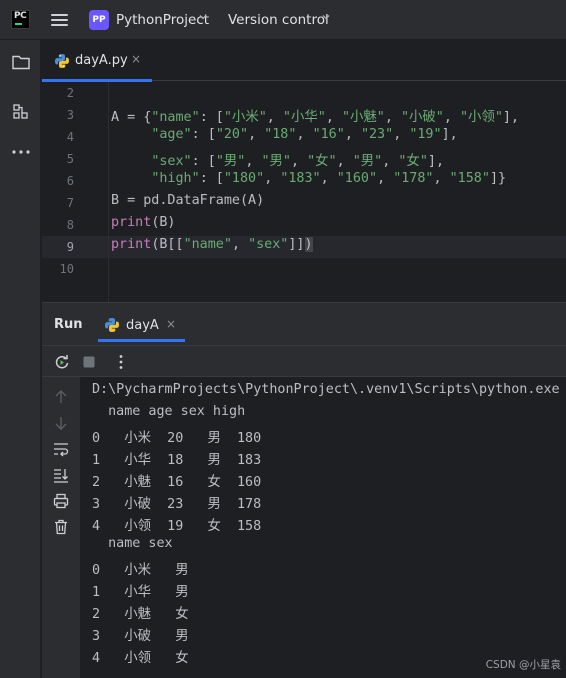 Image resolution: width=566 pixels, height=678 pixels. I want to click on stop-icon, so click(89, 362).